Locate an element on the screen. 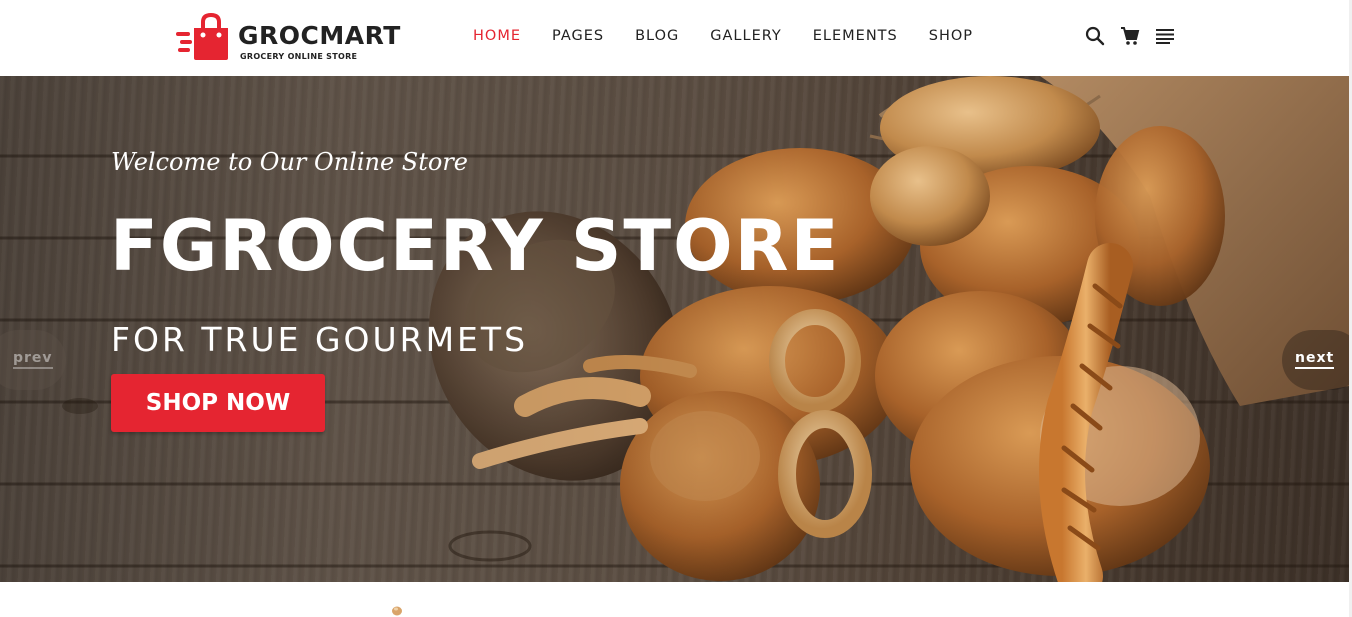 The width and height of the screenshot is (1352, 617). hero-subheadline: FOR TRUE GOURMETS is located at coordinates (320, 339).